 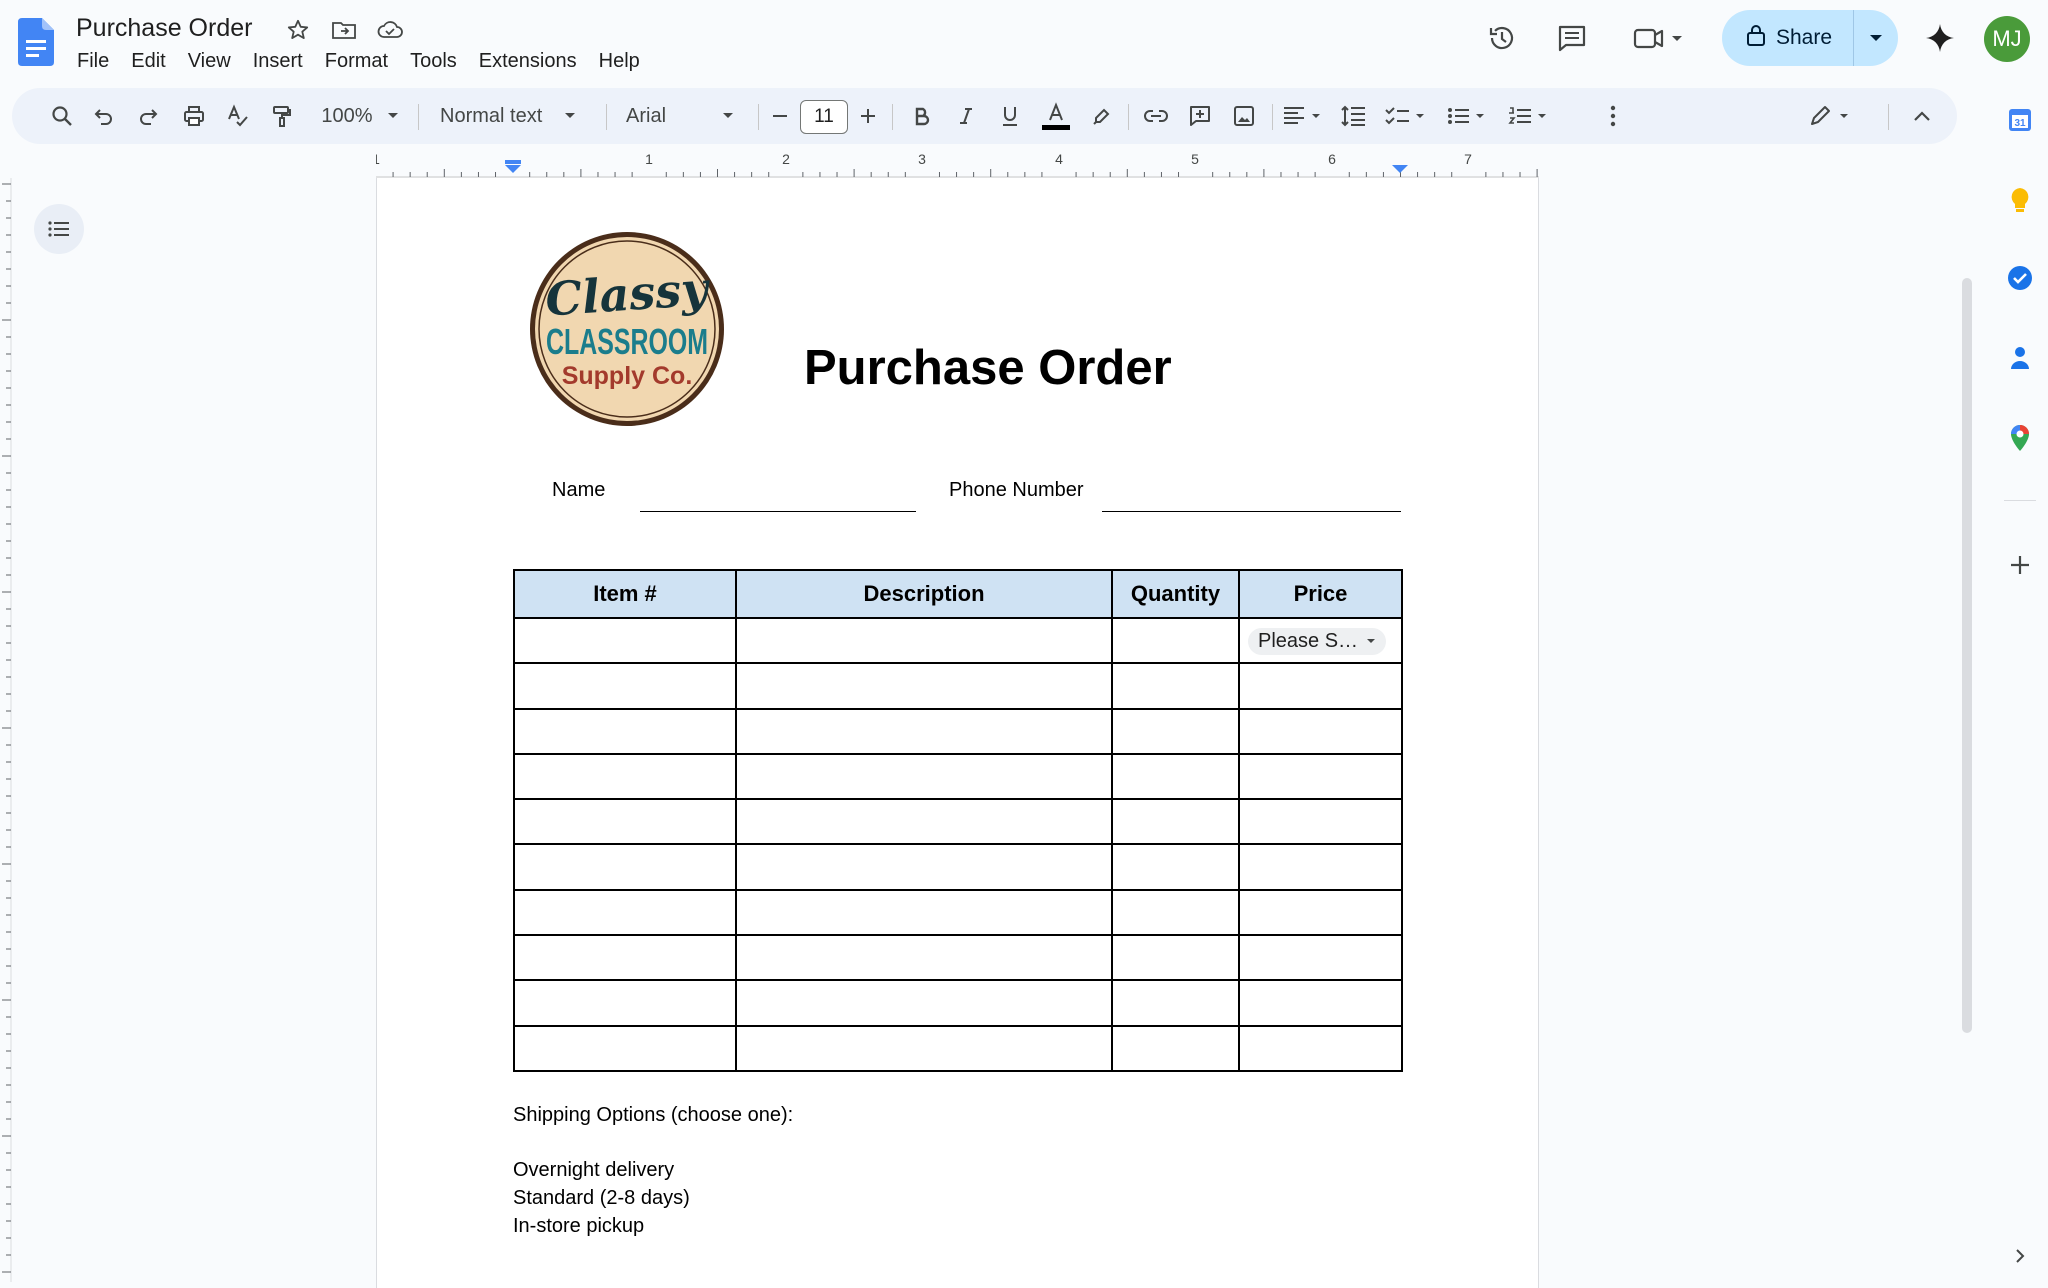 I want to click on checklist-icon, so click(x=1406, y=116).